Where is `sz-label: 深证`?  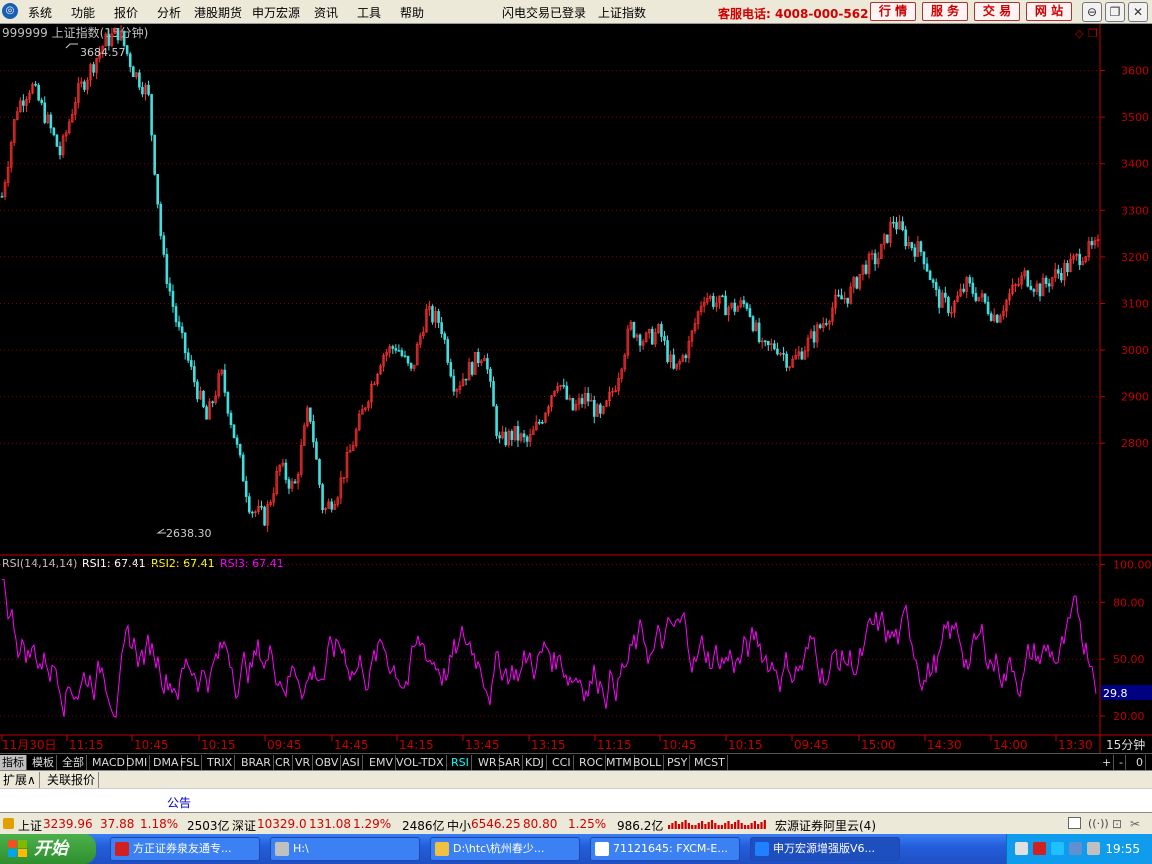
sz-label: 深证 is located at coordinates (244, 825).